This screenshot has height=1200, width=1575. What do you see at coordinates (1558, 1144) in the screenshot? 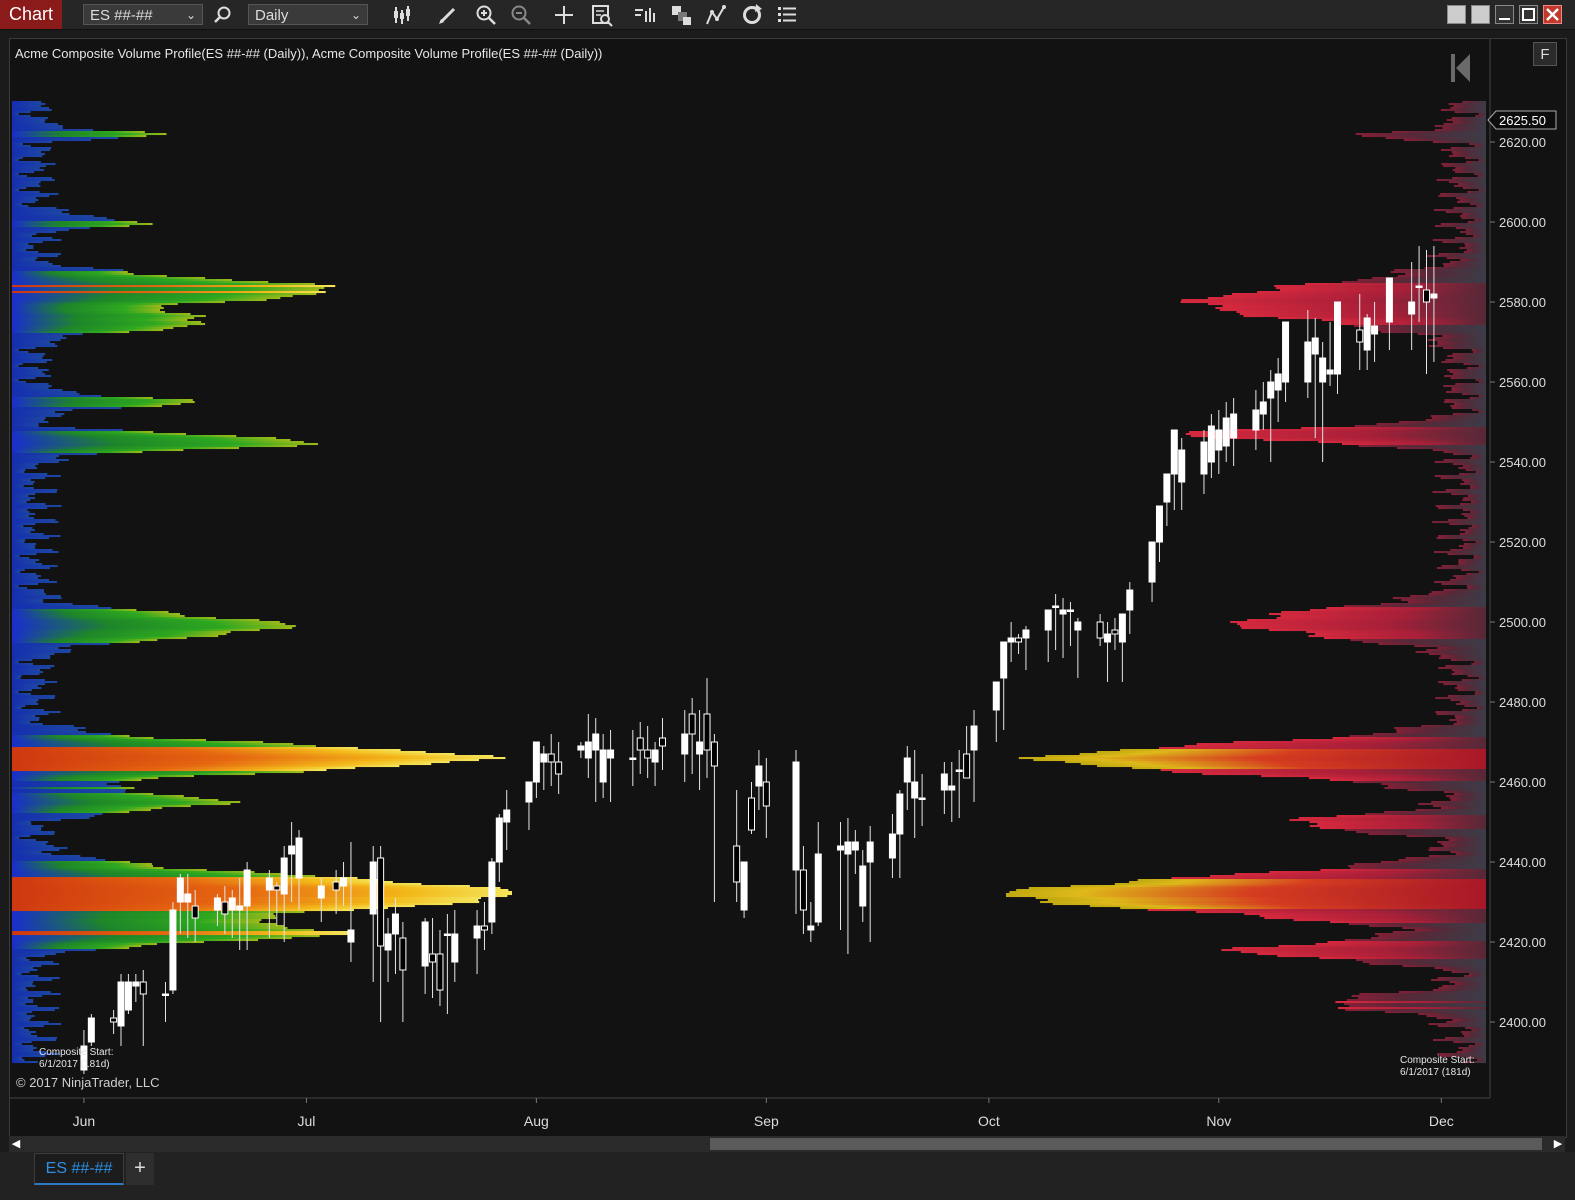
I see `scroll-right-icon: ▶` at bounding box center [1558, 1144].